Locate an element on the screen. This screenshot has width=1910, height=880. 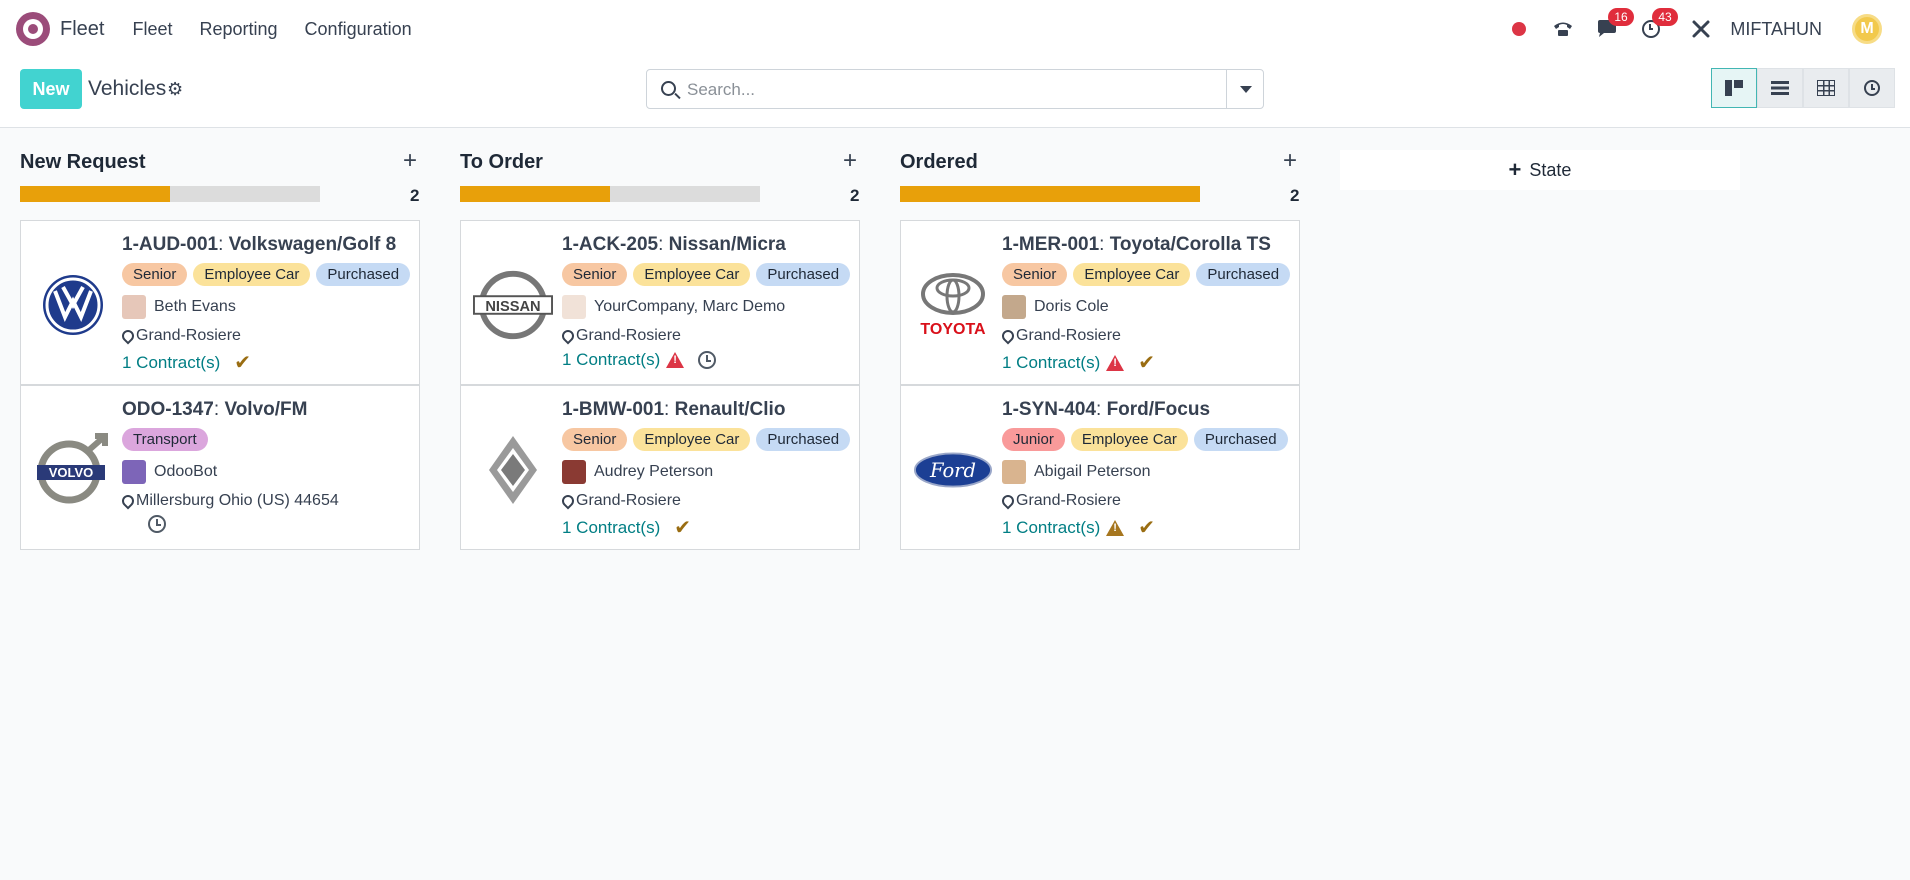
tag-list: Transport is located at coordinates (269, 439).